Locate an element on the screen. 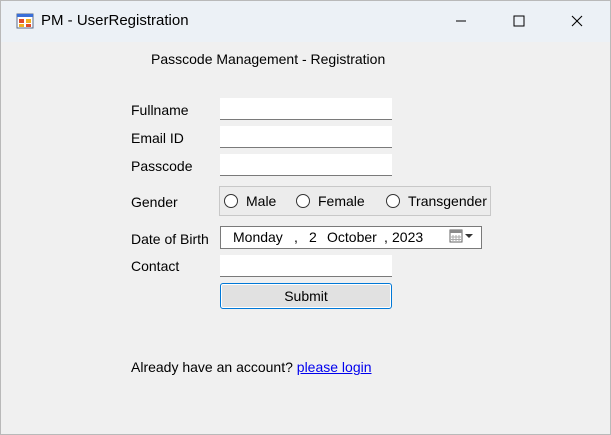 This screenshot has width=611, height=435. dob-datepicker: Monday , 2 October , 2023 is located at coordinates (351, 237).